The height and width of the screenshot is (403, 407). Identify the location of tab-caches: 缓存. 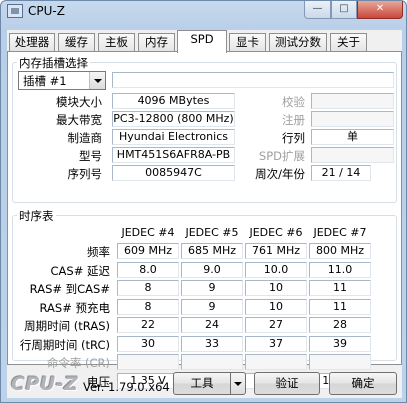
(76, 42).